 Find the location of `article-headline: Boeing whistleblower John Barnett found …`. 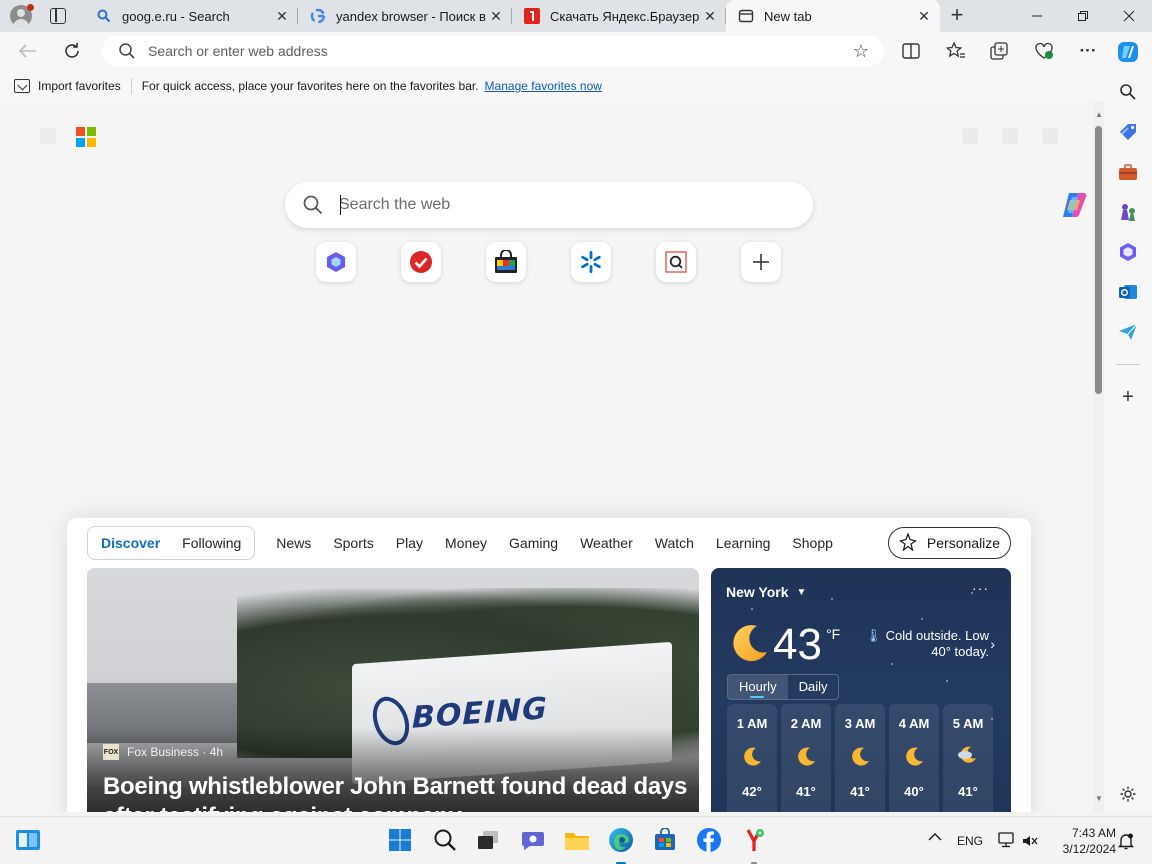

article-headline: Boeing whistleblower John Barnett found … is located at coordinates (398, 792).